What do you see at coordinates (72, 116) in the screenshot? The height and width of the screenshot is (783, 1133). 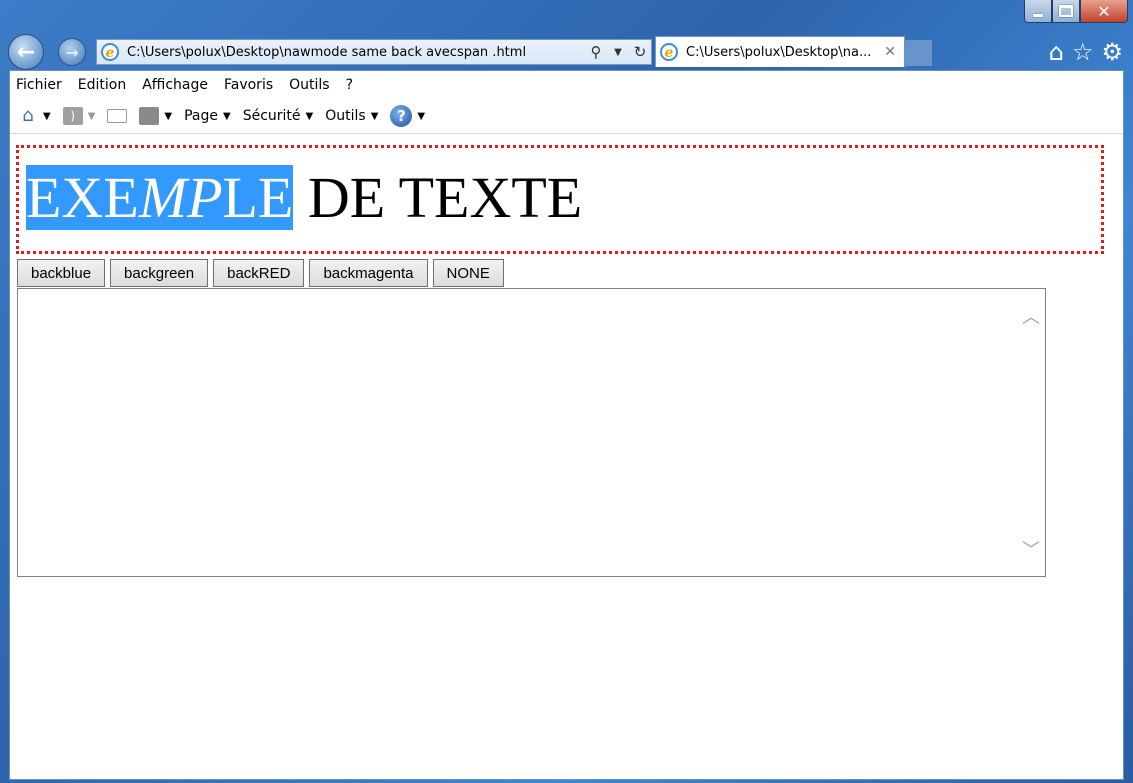 I see `rss-feed-icon: )` at bounding box center [72, 116].